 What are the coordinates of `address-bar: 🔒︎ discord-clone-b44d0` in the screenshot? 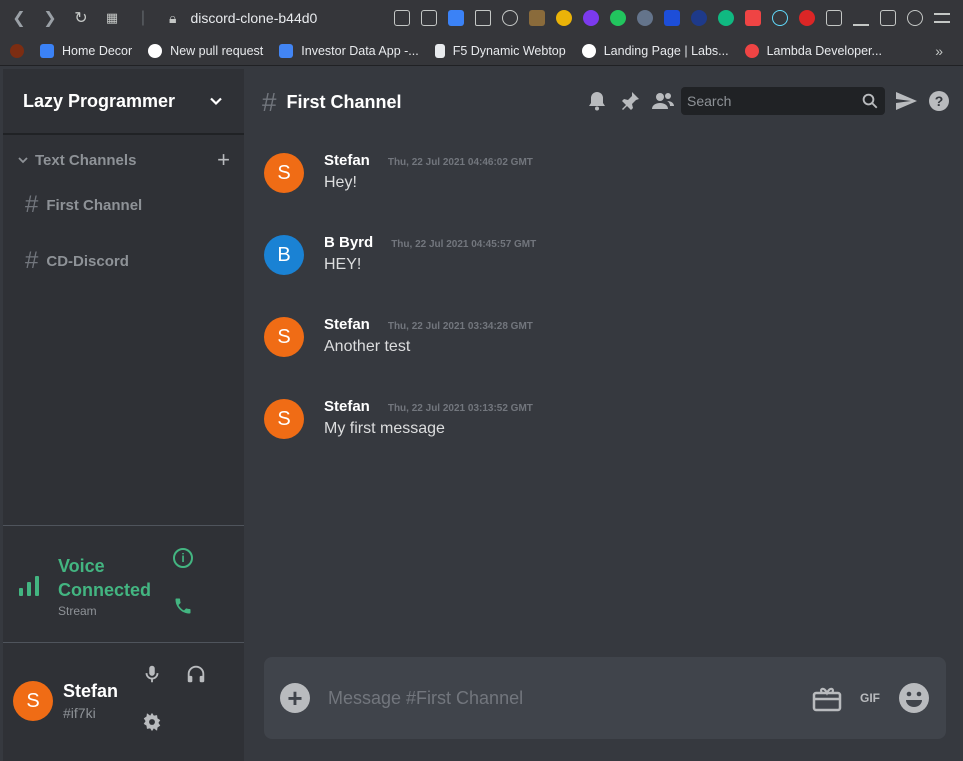 It's located at (243, 18).